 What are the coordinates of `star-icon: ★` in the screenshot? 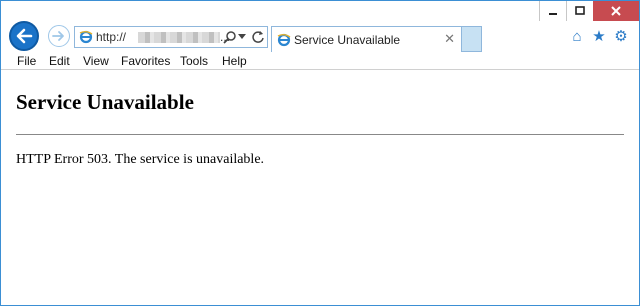 It's located at (599, 36).